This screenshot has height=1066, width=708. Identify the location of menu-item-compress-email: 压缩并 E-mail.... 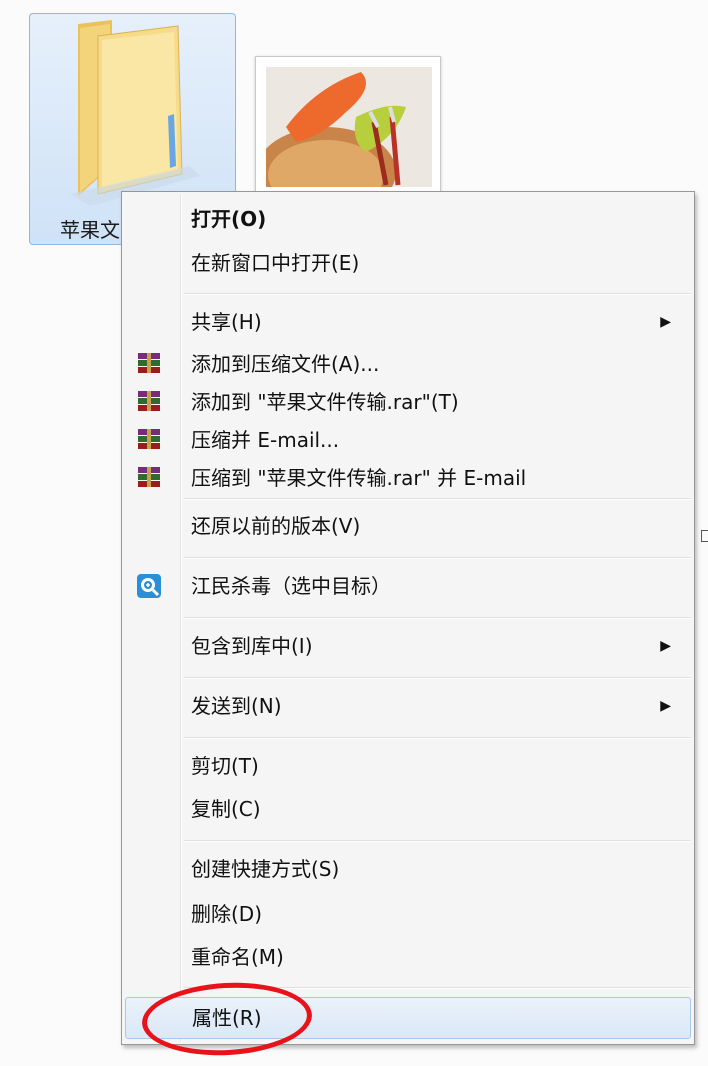
(408, 440).